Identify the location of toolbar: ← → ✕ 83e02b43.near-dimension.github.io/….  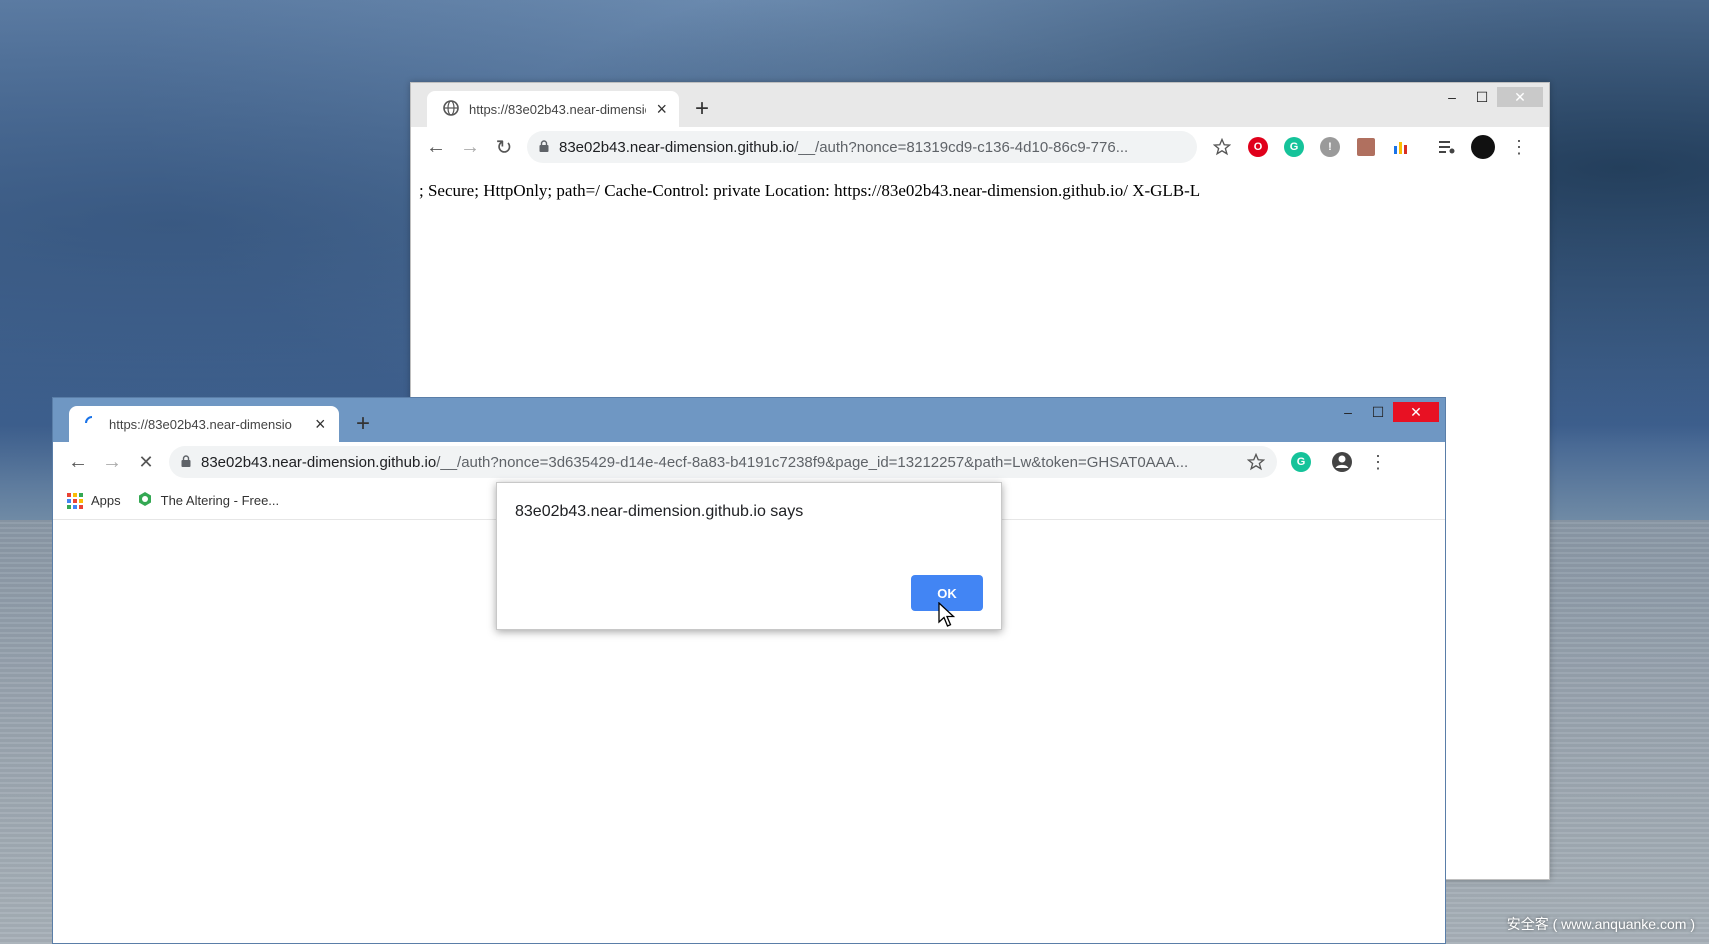
(749, 462).